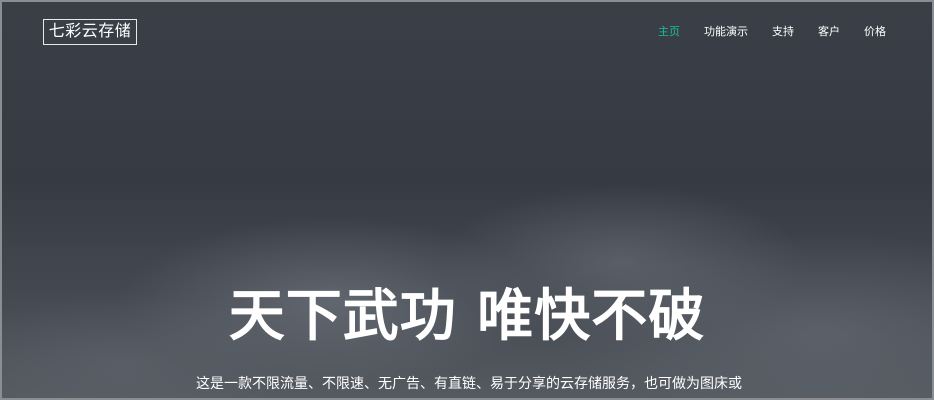 This screenshot has width=934, height=400. Describe the element at coordinates (760, 32) in the screenshot. I see `main-nav: 主页 功能演示 支持 客户 价格` at that location.